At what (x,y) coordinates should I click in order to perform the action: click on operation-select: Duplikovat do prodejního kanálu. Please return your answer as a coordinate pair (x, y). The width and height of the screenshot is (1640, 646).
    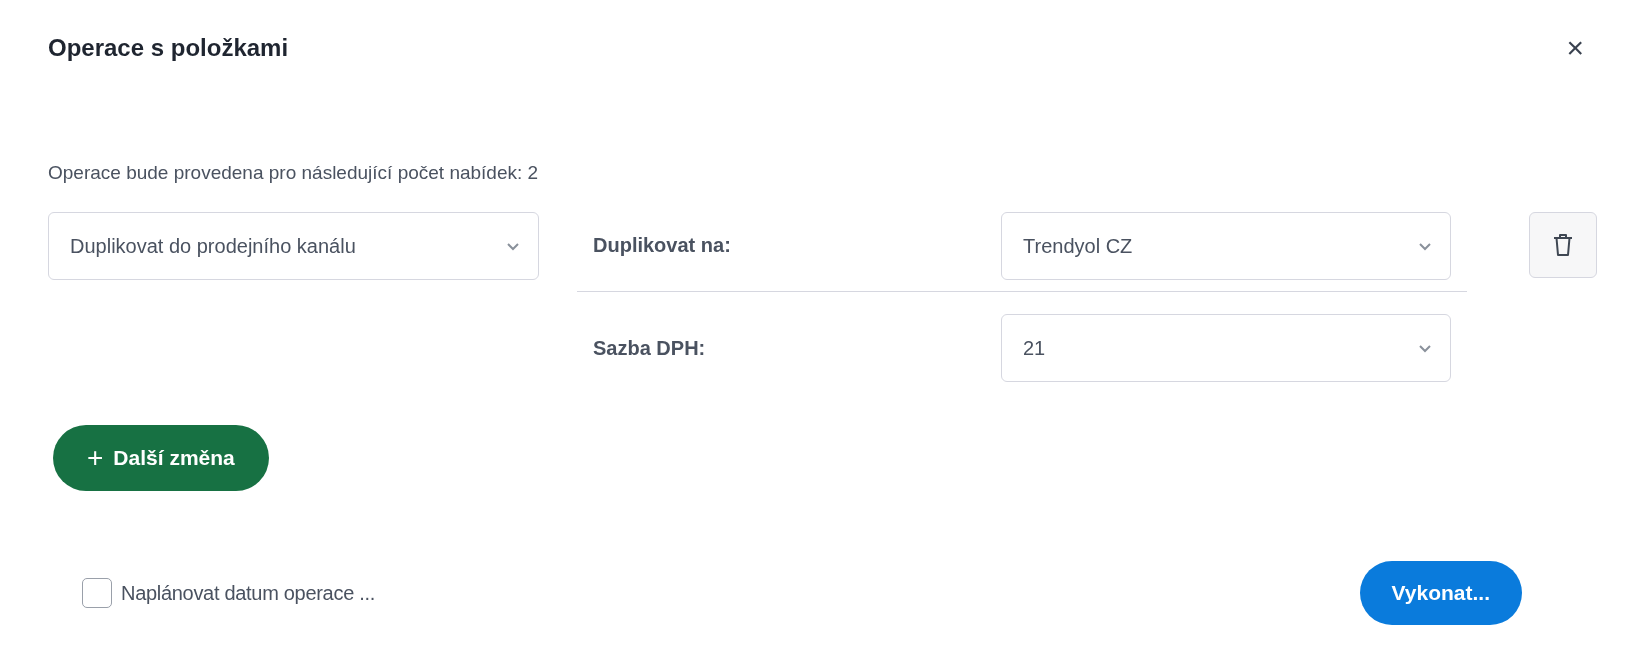
    Looking at the image, I should click on (293, 246).